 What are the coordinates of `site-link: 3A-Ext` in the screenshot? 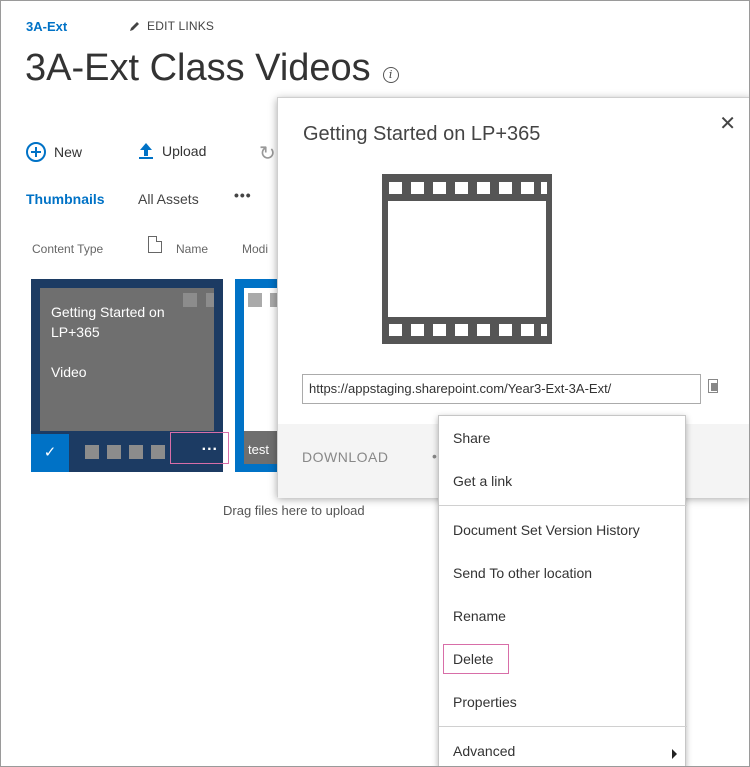 It's located at (46, 26).